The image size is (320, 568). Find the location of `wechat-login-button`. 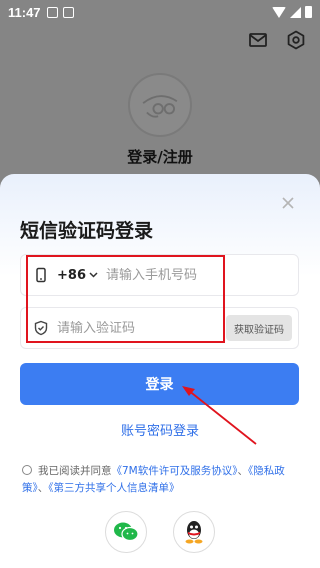

wechat-login-button is located at coordinates (126, 532).